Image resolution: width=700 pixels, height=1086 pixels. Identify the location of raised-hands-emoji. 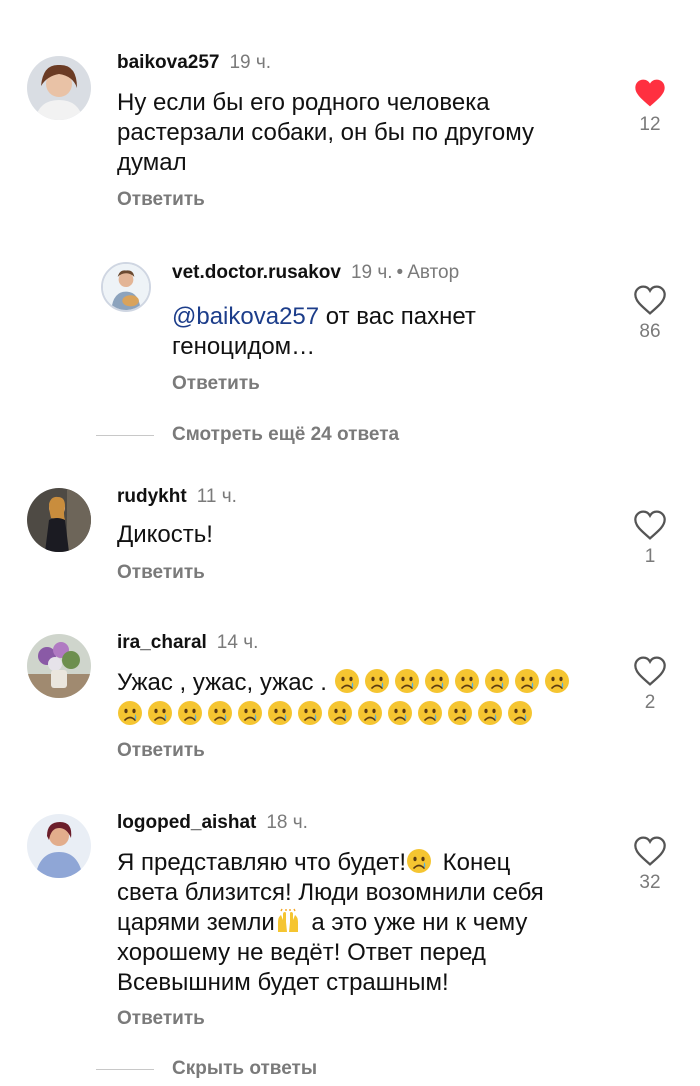
(288, 921).